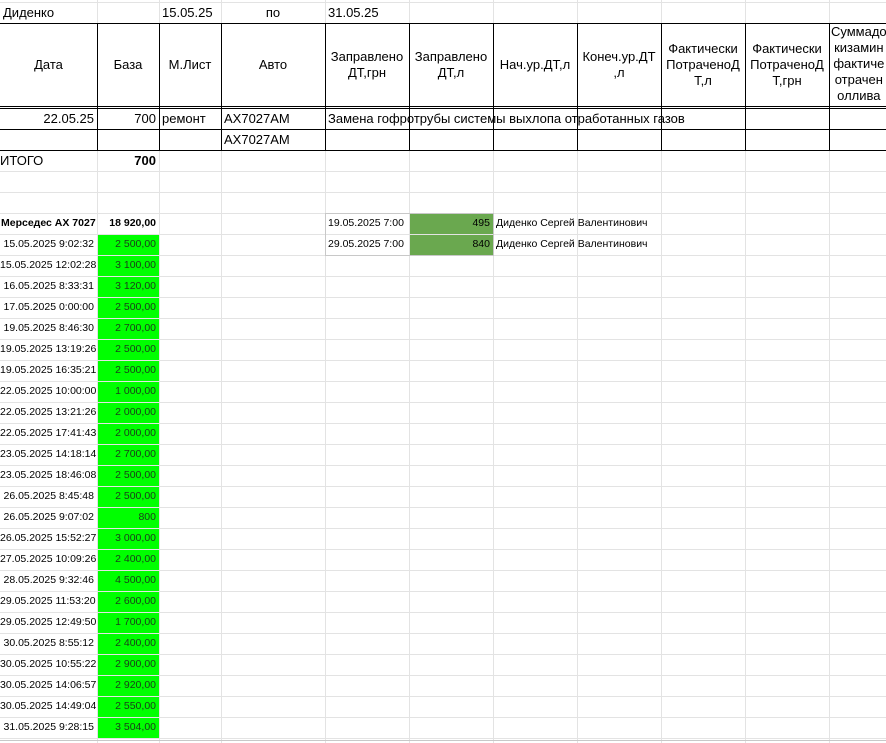 The width and height of the screenshot is (886, 743). What do you see at coordinates (48, 307) in the screenshot?
I see `fuel-timestamp-cell: 17.05.2025 0:00:00` at bounding box center [48, 307].